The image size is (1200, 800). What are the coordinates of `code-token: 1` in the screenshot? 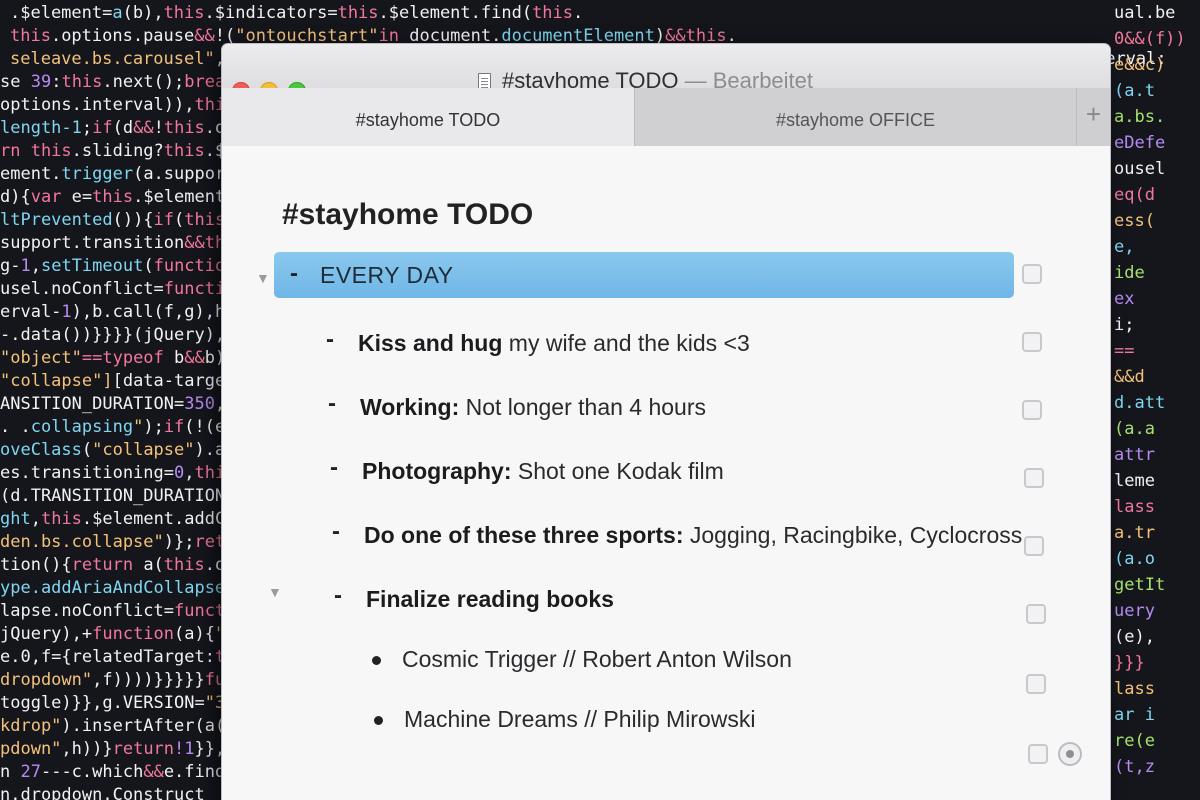 It's located at (66, 312).